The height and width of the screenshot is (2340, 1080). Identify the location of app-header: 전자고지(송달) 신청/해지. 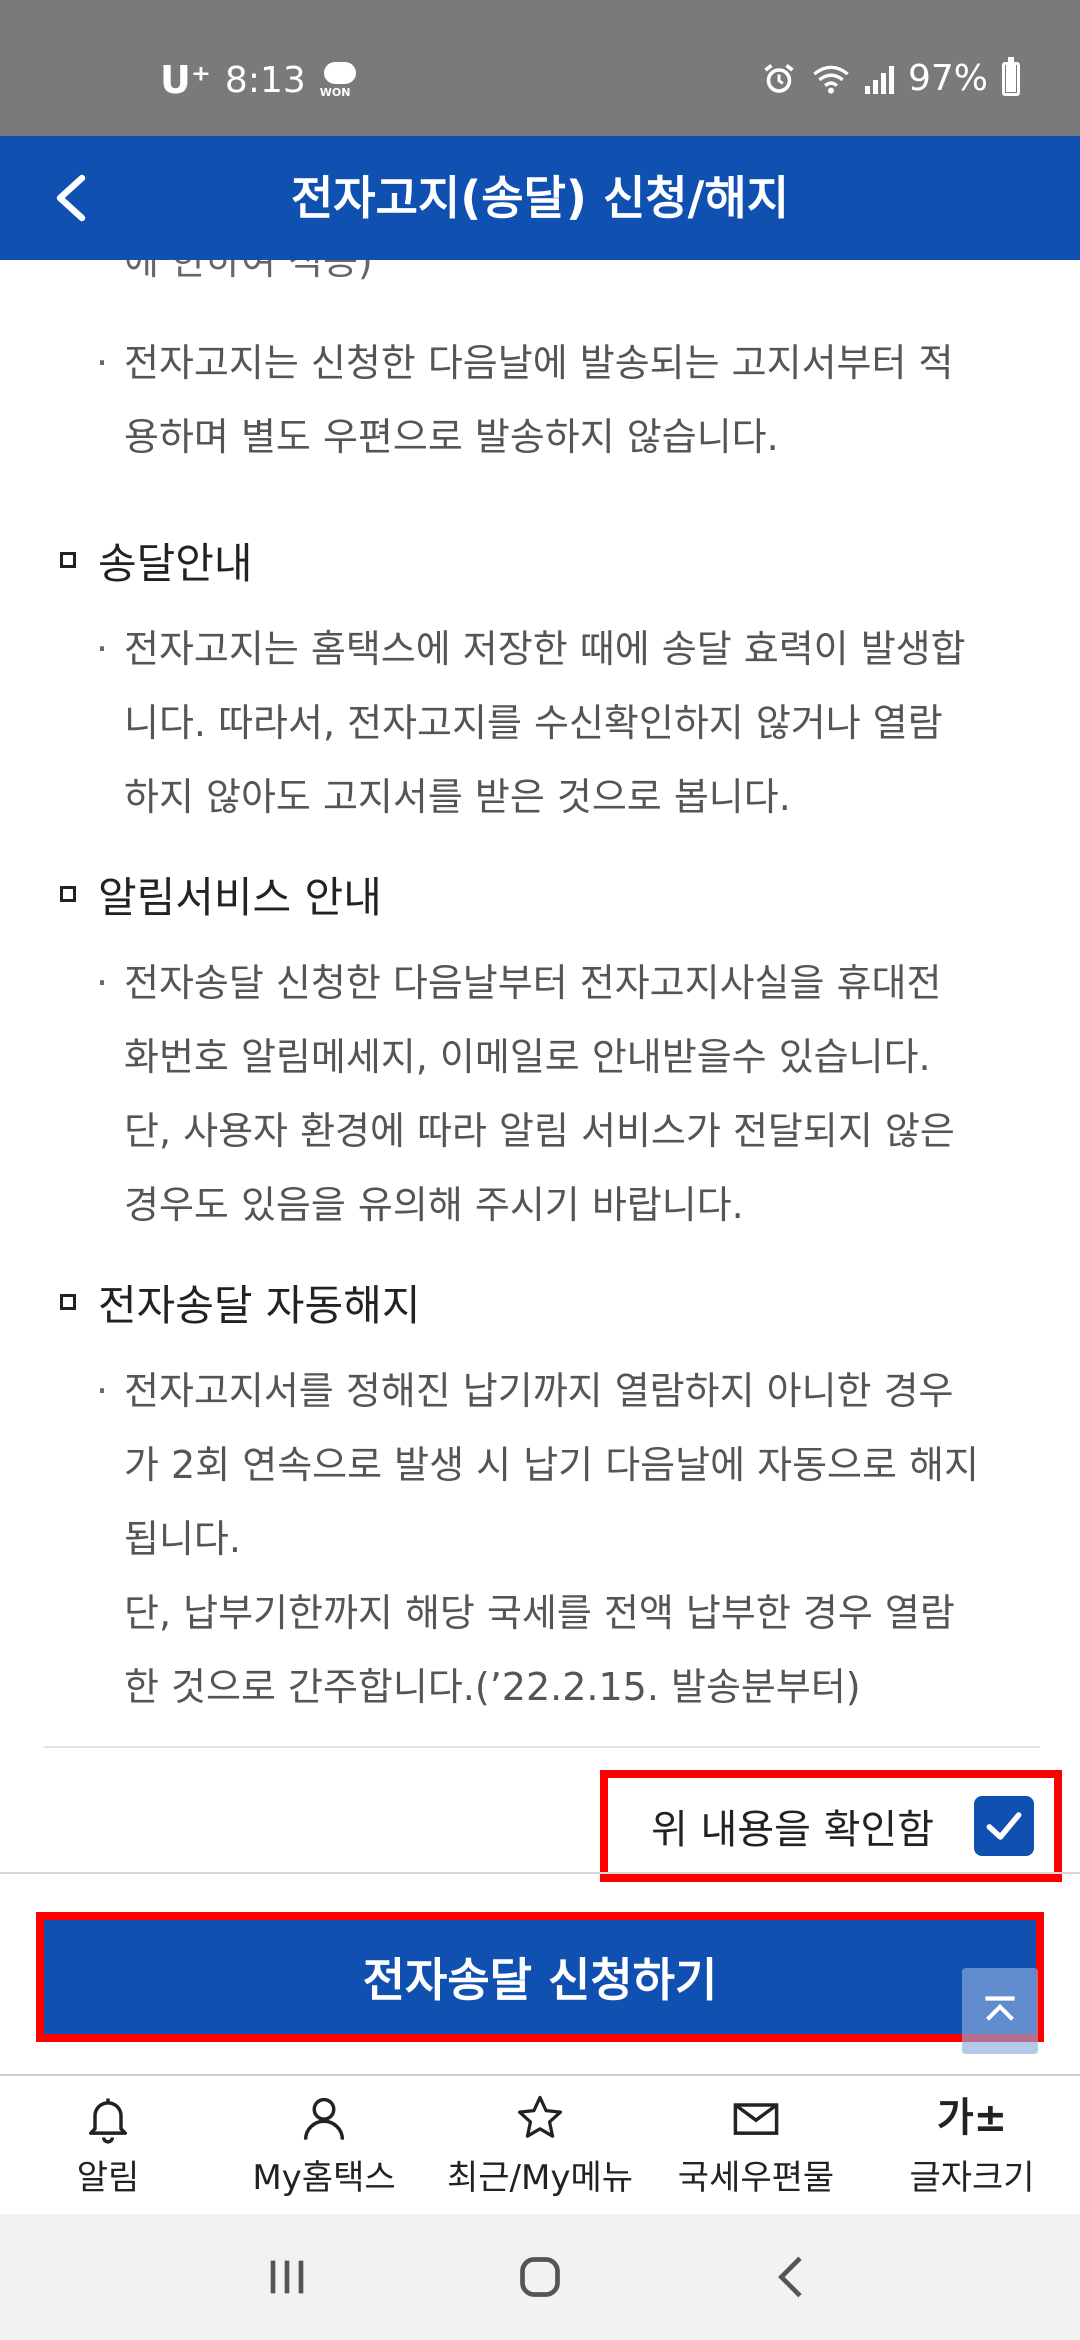
(540, 198).